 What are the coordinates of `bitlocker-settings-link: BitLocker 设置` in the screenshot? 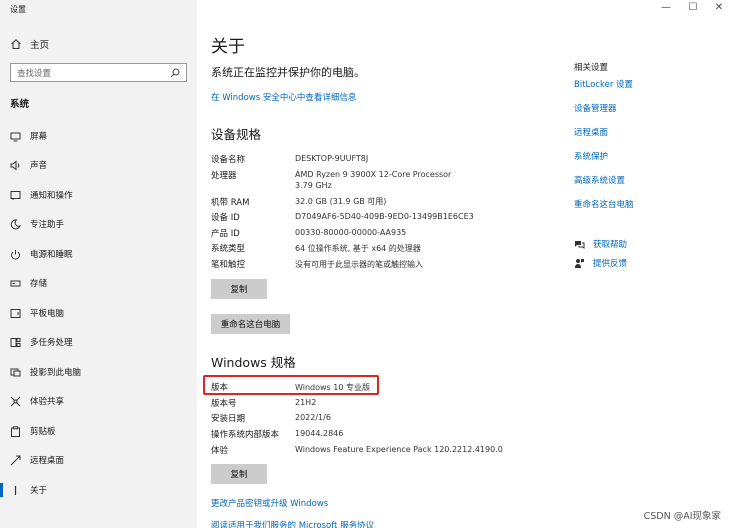 It's located at (603, 84).